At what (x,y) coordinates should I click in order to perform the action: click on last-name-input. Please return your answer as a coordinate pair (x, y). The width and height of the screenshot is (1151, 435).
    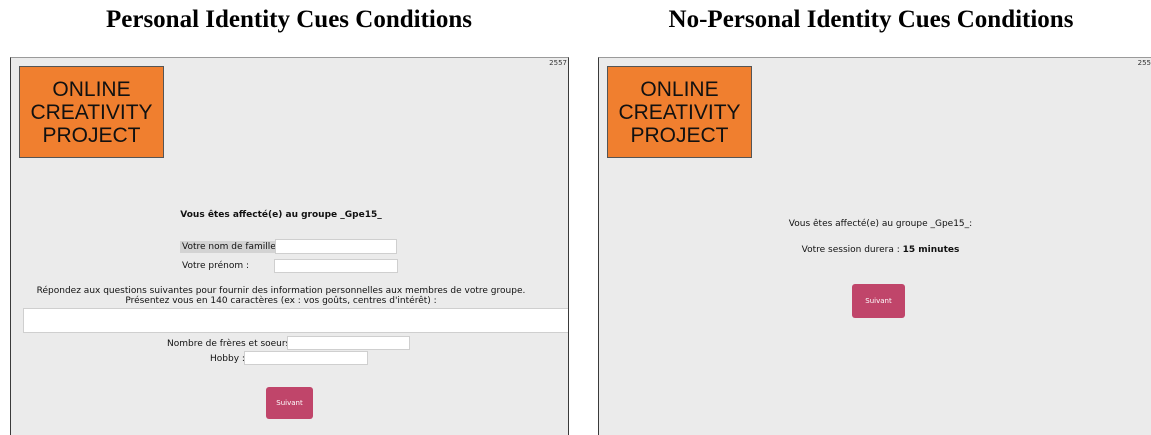
    Looking at the image, I should click on (336, 246).